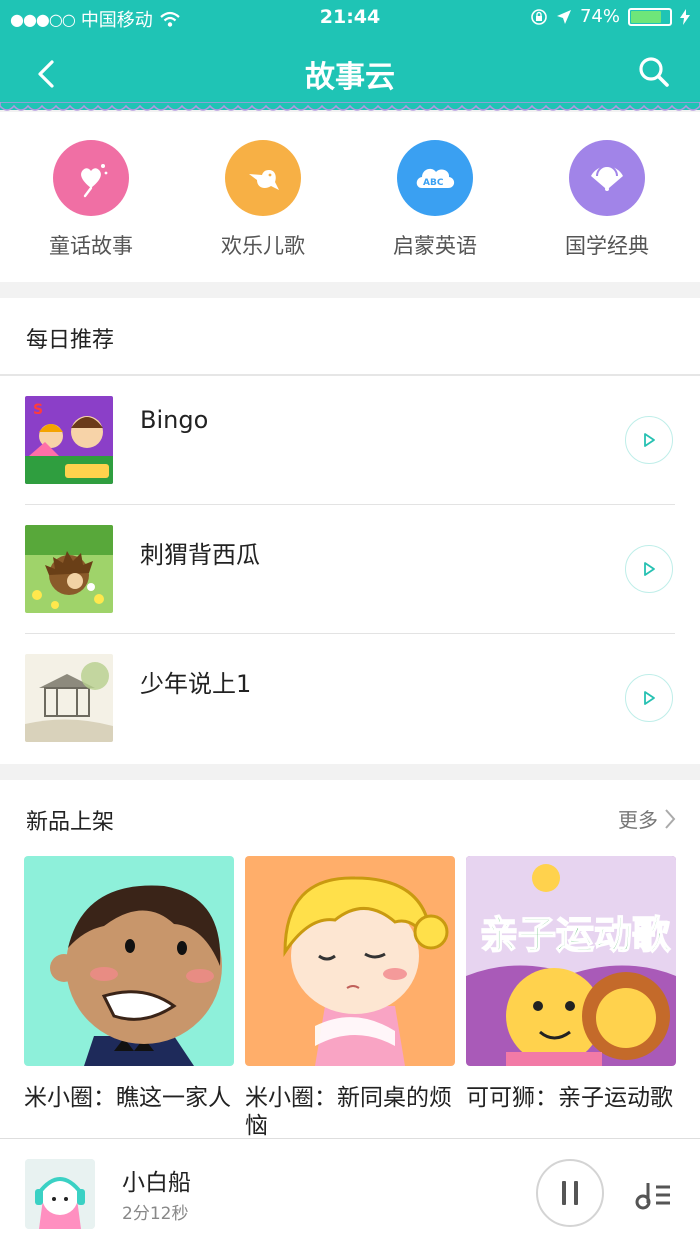  I want to click on album-art-text: 亲子运动歌, so click(575, 935).